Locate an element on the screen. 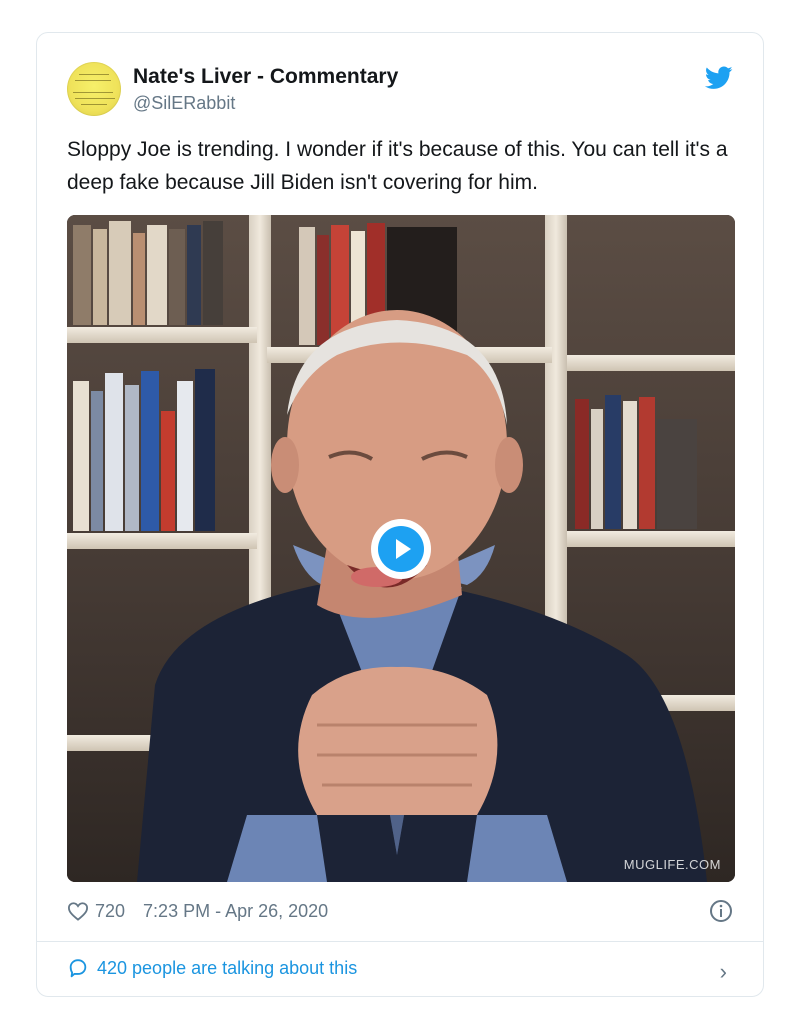 This screenshot has width=800, height=1029. video-watermark: MUGLIFE.COM is located at coordinates (672, 864).